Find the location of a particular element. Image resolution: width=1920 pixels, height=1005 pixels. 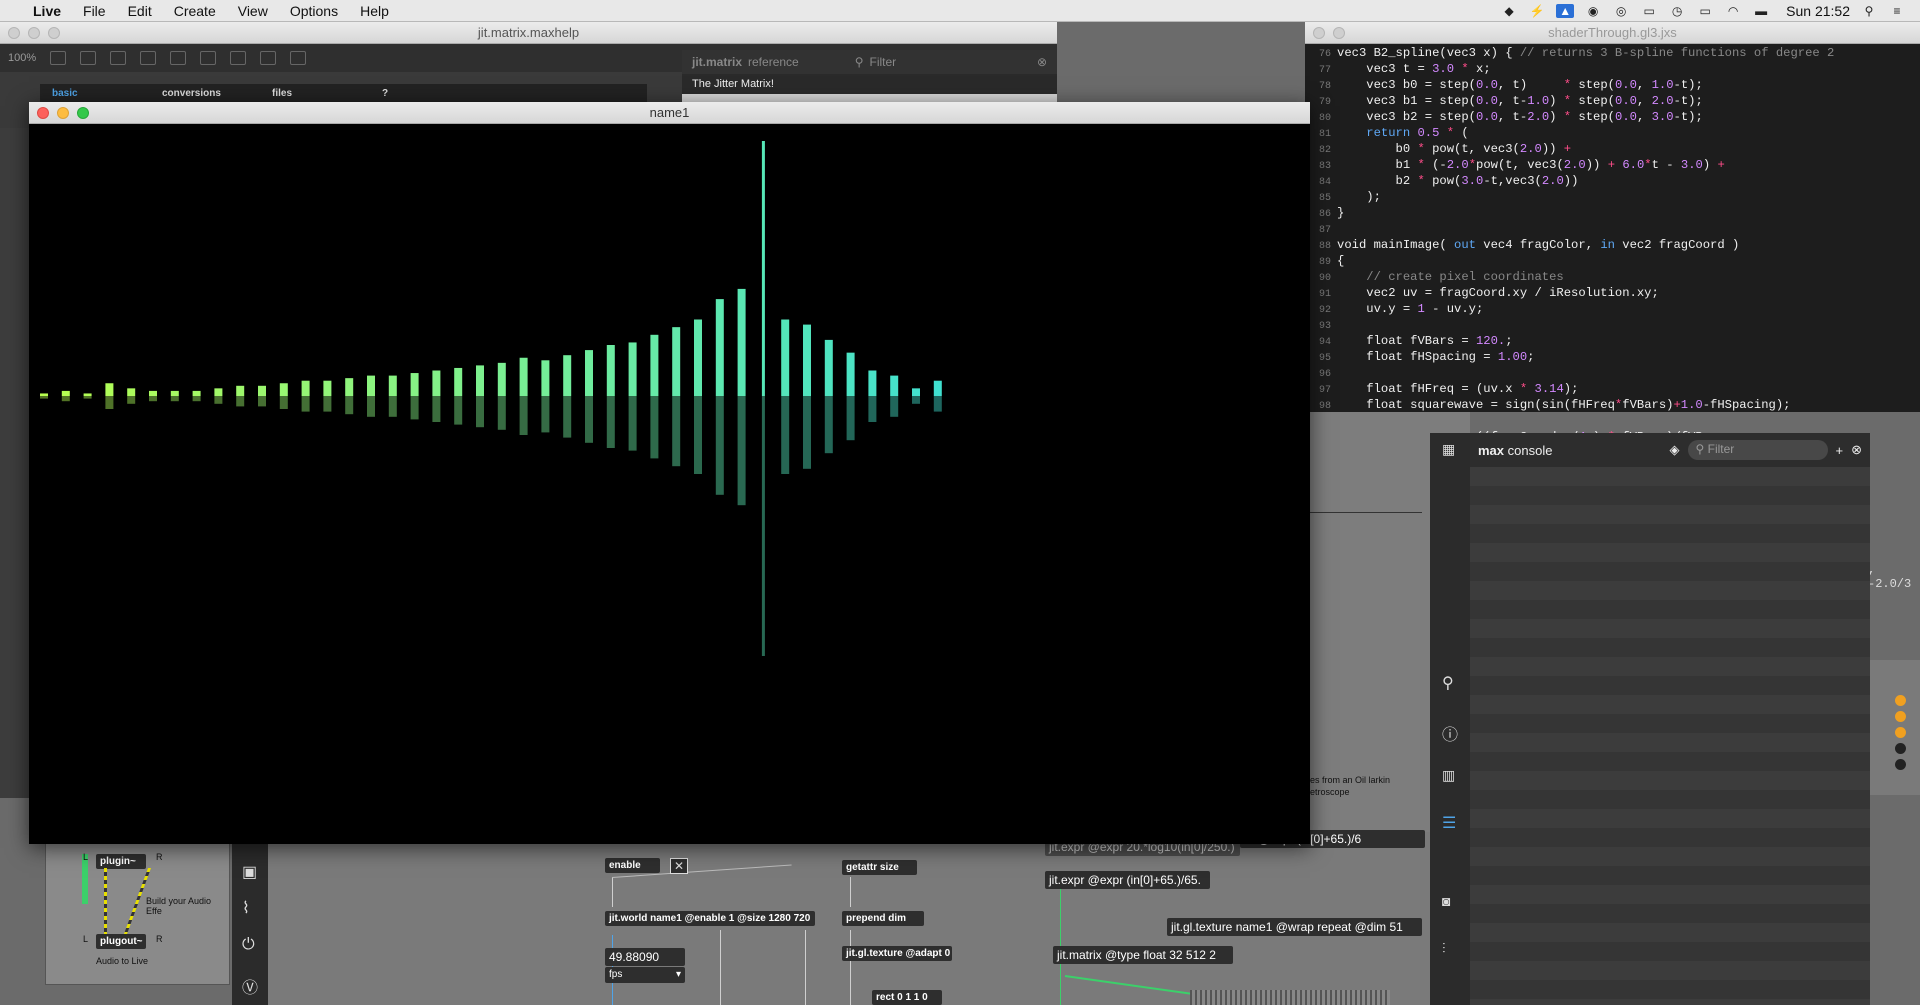

menu-edit: Edit is located at coordinates (140, 11).